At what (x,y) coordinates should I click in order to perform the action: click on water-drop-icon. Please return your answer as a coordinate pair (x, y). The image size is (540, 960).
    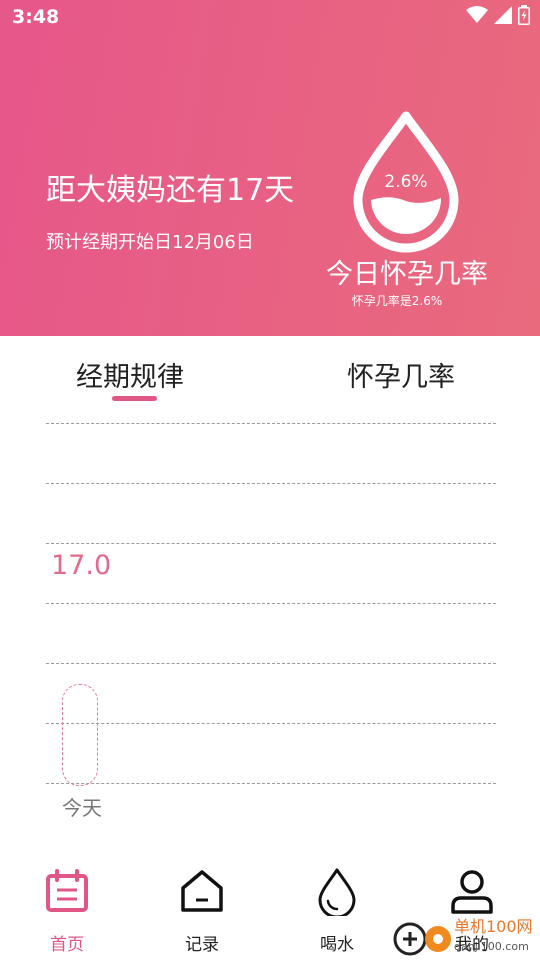
    Looking at the image, I should click on (337, 892).